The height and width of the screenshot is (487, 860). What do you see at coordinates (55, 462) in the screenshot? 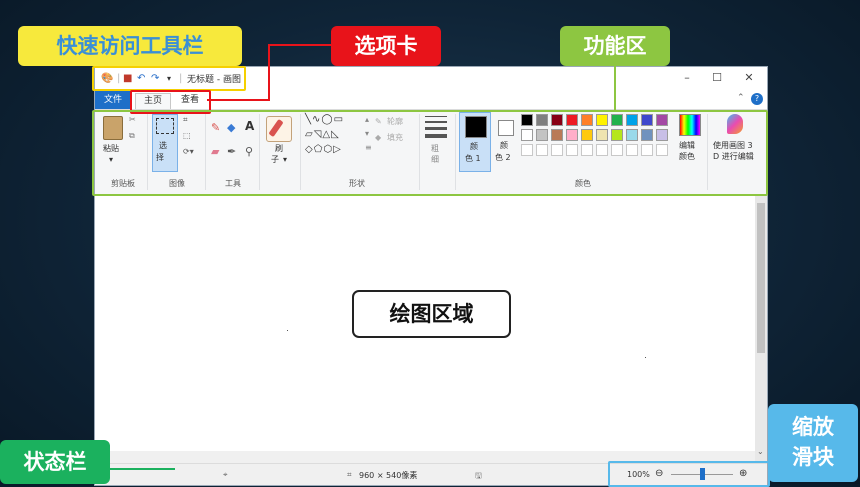
I see `status-bar-callout: 状态栏` at bounding box center [55, 462].